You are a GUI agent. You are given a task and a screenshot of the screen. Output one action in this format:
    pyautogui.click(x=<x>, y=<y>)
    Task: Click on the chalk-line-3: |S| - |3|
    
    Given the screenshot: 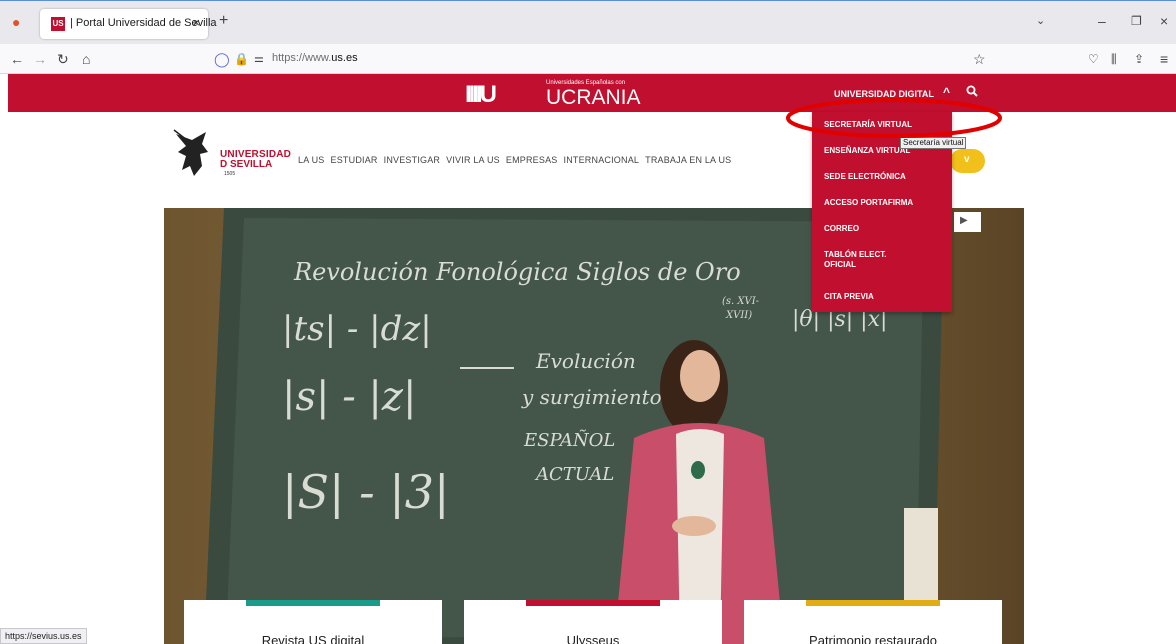 What is the action you would take?
    pyautogui.click(x=366, y=492)
    